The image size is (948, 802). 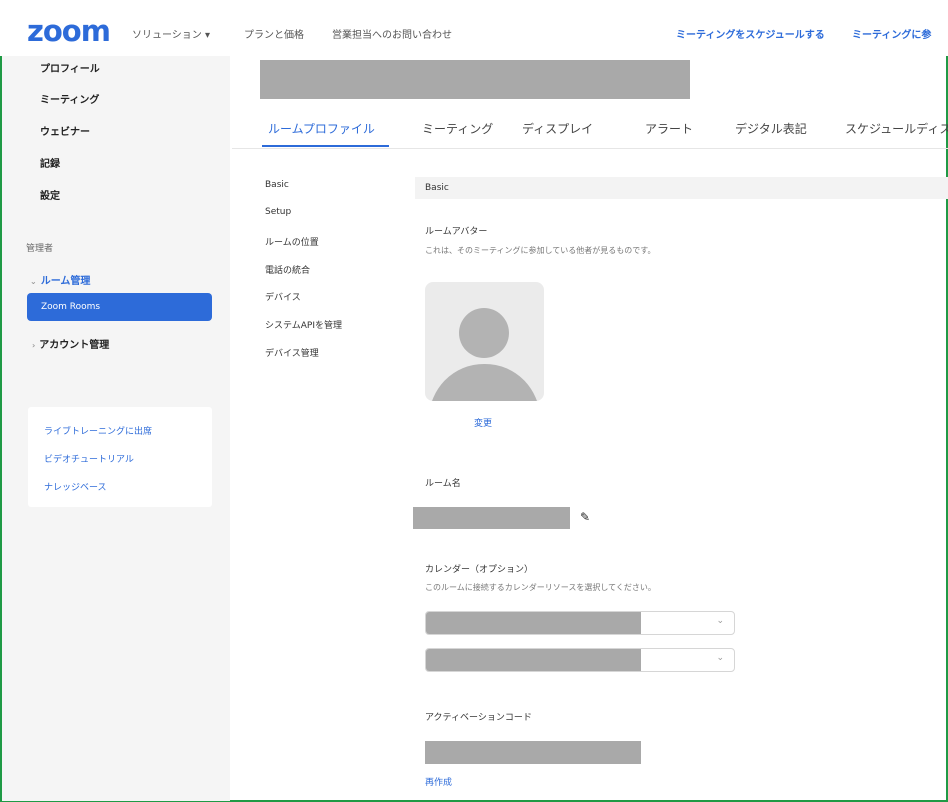 What do you see at coordinates (65, 130) in the screenshot?
I see `sidebar-item-webinars: ウェビナー` at bounding box center [65, 130].